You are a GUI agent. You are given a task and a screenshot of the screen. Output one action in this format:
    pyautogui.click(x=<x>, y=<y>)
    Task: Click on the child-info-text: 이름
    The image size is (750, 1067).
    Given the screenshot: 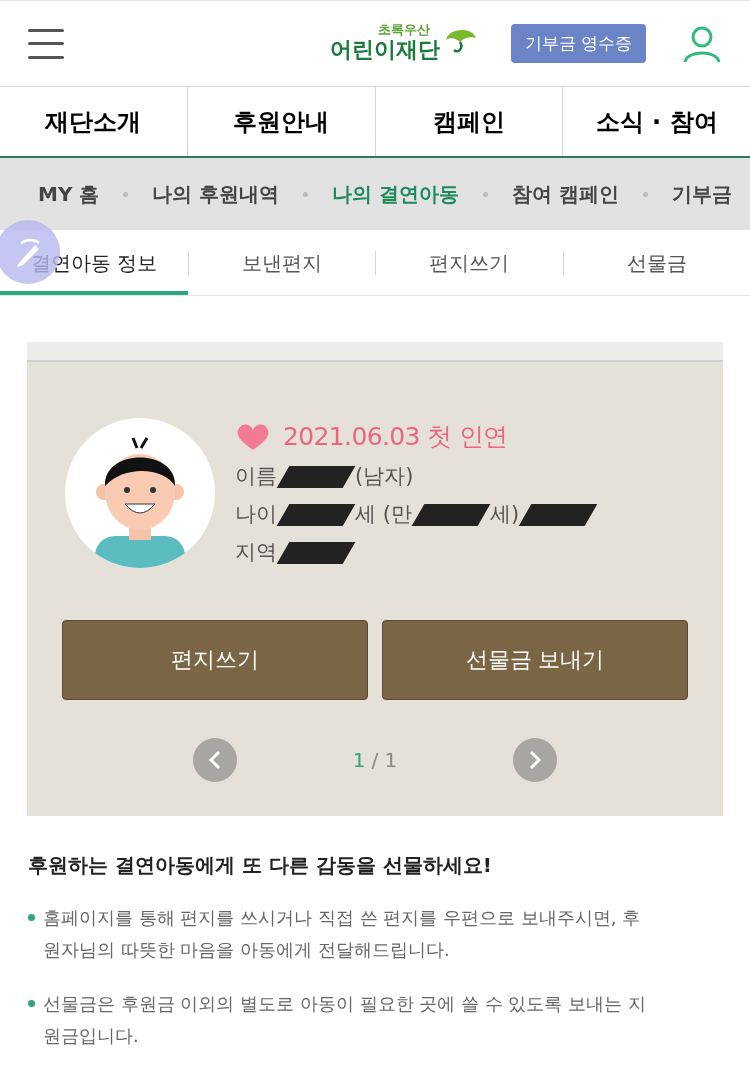 What is the action you would take?
    pyautogui.click(x=256, y=476)
    